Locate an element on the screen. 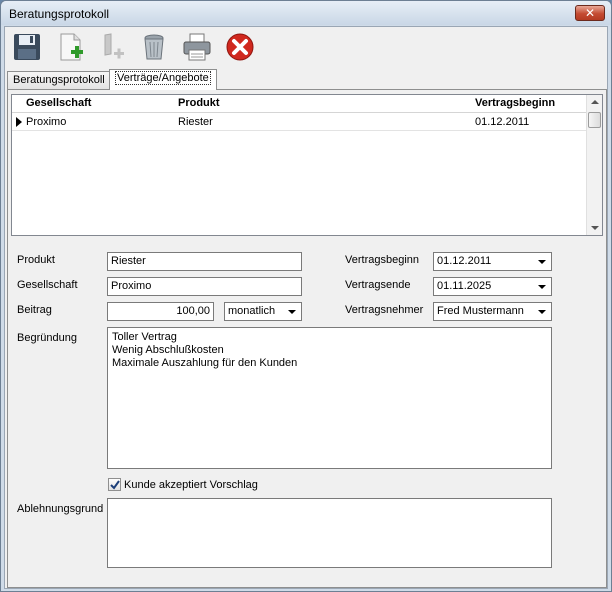 This screenshot has height=592, width=612. cell-vertragsbeginn: 01.12.2011 is located at coordinates (502, 122).